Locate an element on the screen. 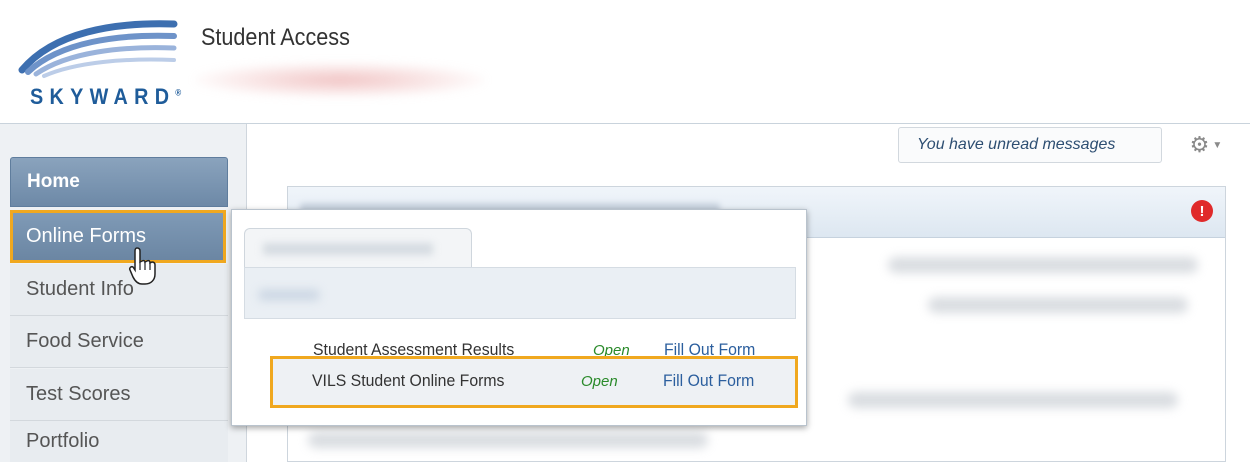 The height and width of the screenshot is (462, 1250). redacted-section-label is located at coordinates (289, 295).